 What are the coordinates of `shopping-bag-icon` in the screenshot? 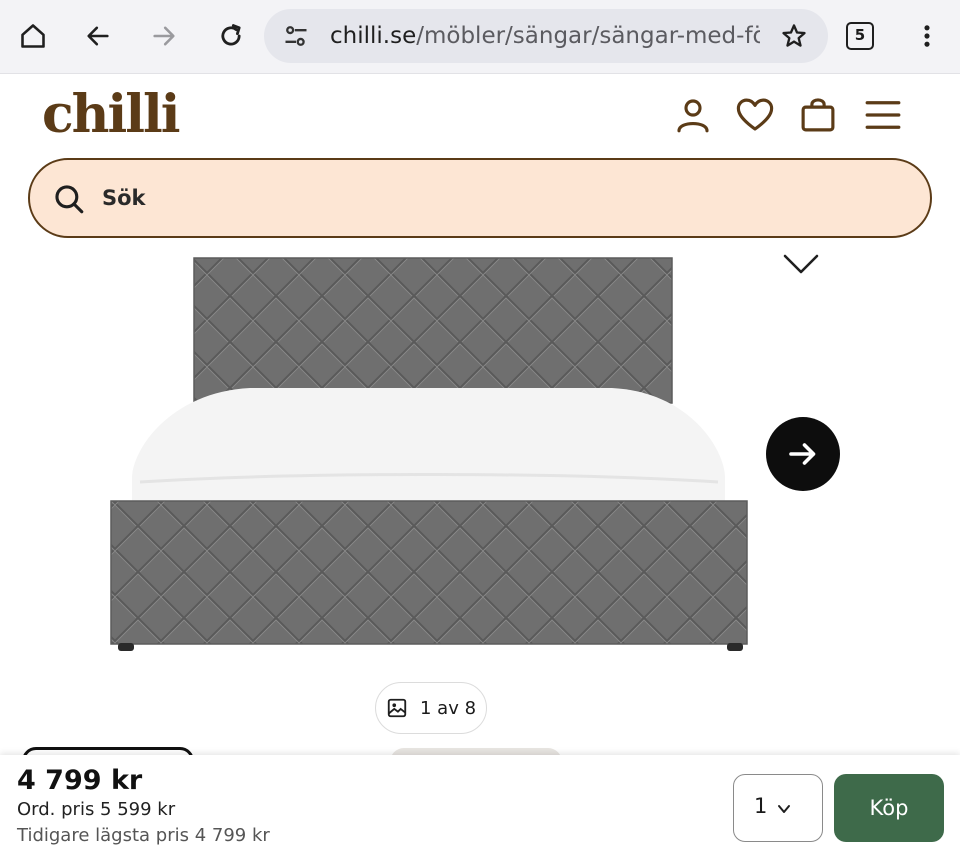 It's located at (818, 115).